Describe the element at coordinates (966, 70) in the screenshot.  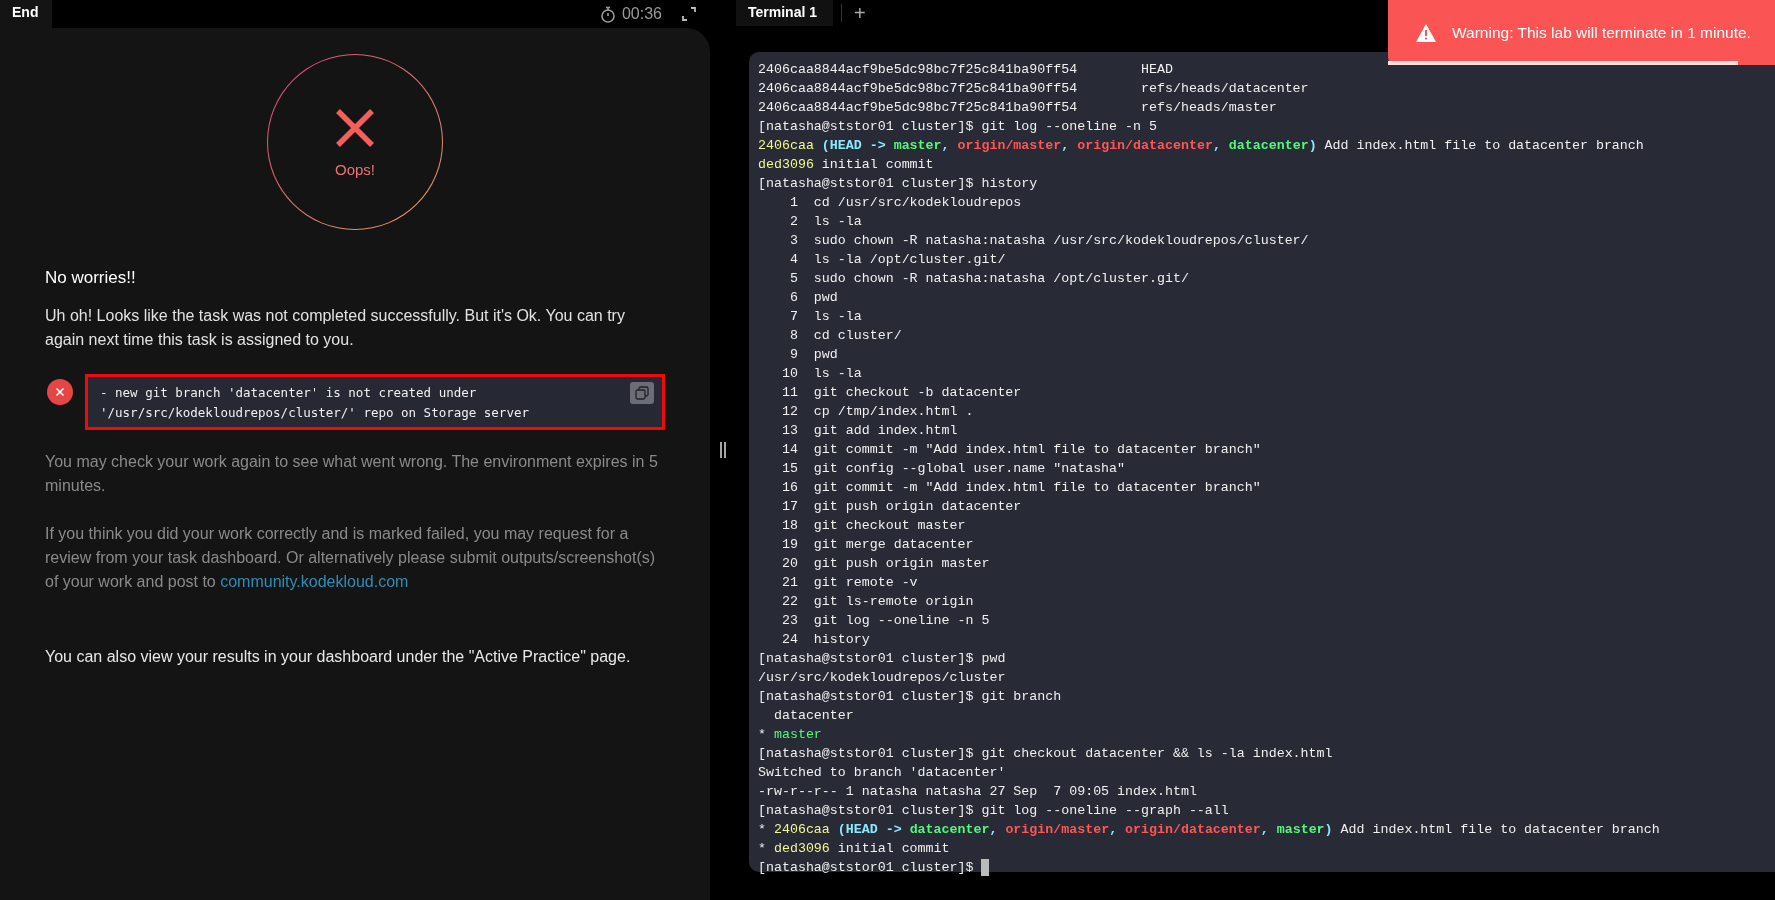
I see `terminal-line: 2406caa8844acf9be5dc98bc7f25c841ba90ff54 HEAD` at that location.